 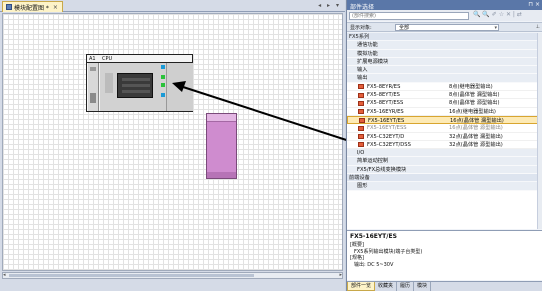 I want to click on part-model-name: FX5-16EYT/ESS, so click(x=387, y=128).